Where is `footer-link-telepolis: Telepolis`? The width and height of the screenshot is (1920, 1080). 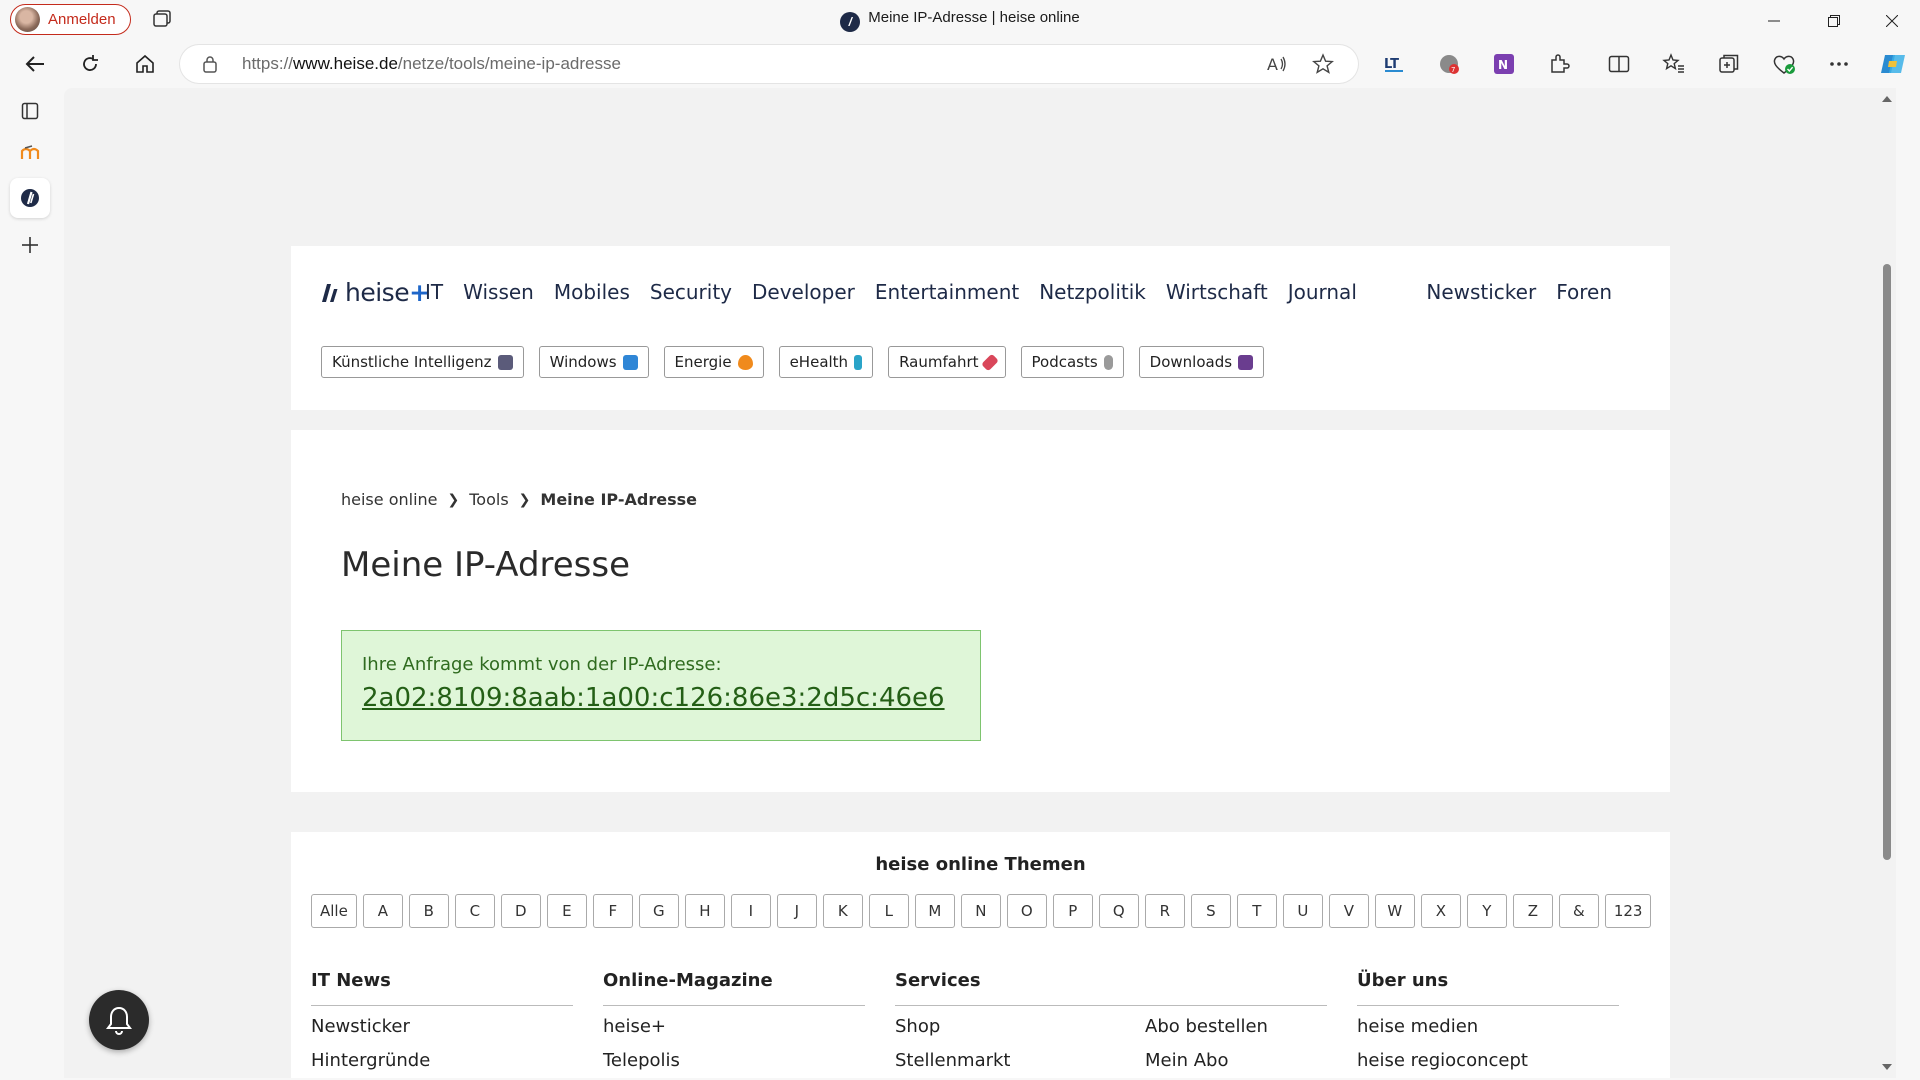 footer-link-telepolis: Telepolis is located at coordinates (734, 1062).